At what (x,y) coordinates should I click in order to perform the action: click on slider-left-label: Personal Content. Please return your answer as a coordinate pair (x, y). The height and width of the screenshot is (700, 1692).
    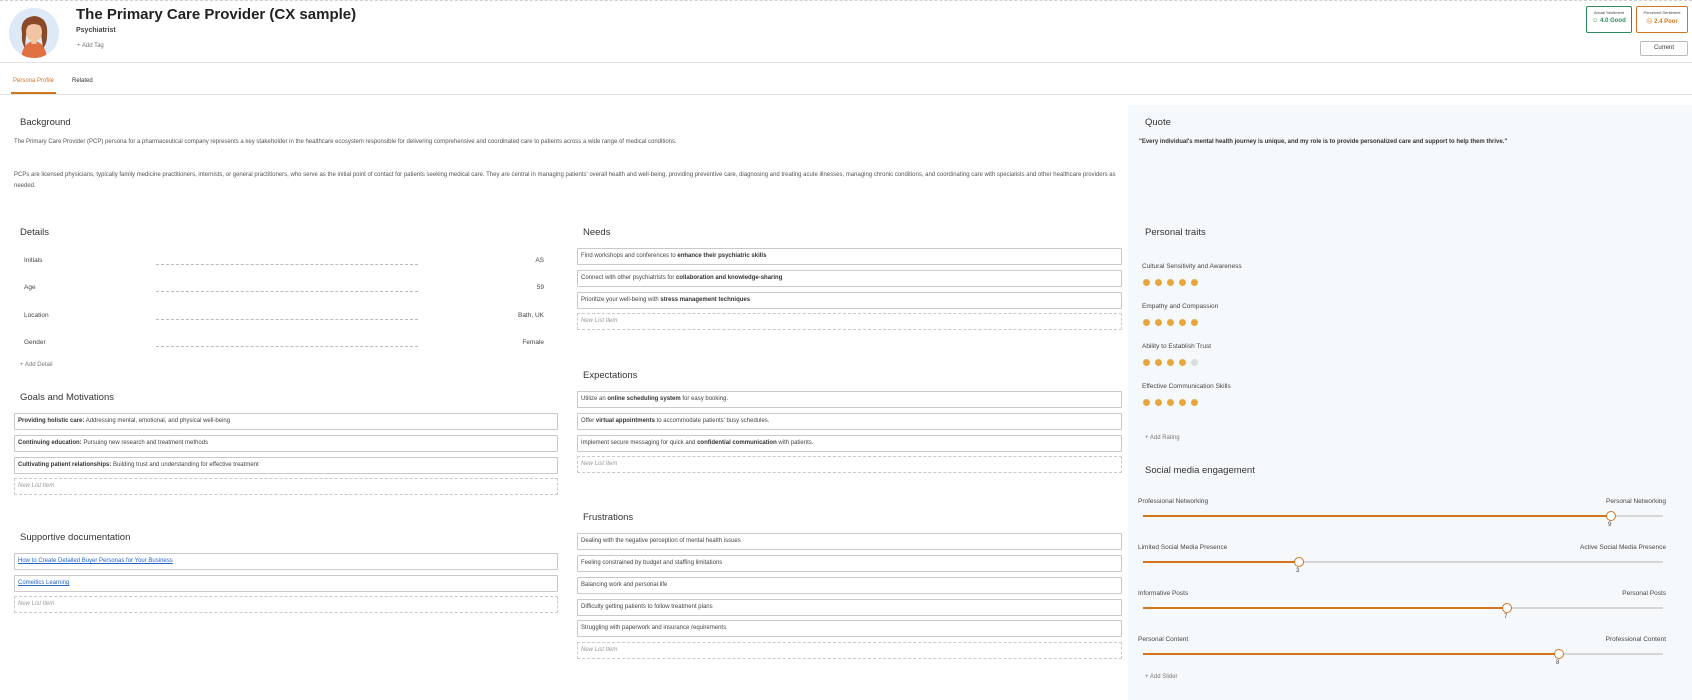
    Looking at the image, I should click on (1163, 639).